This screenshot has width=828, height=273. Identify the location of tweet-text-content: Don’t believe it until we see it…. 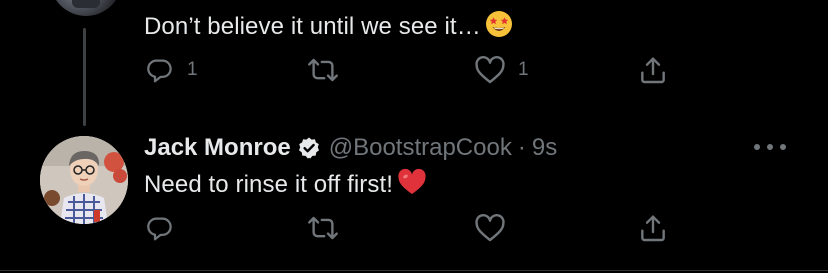
(312, 26).